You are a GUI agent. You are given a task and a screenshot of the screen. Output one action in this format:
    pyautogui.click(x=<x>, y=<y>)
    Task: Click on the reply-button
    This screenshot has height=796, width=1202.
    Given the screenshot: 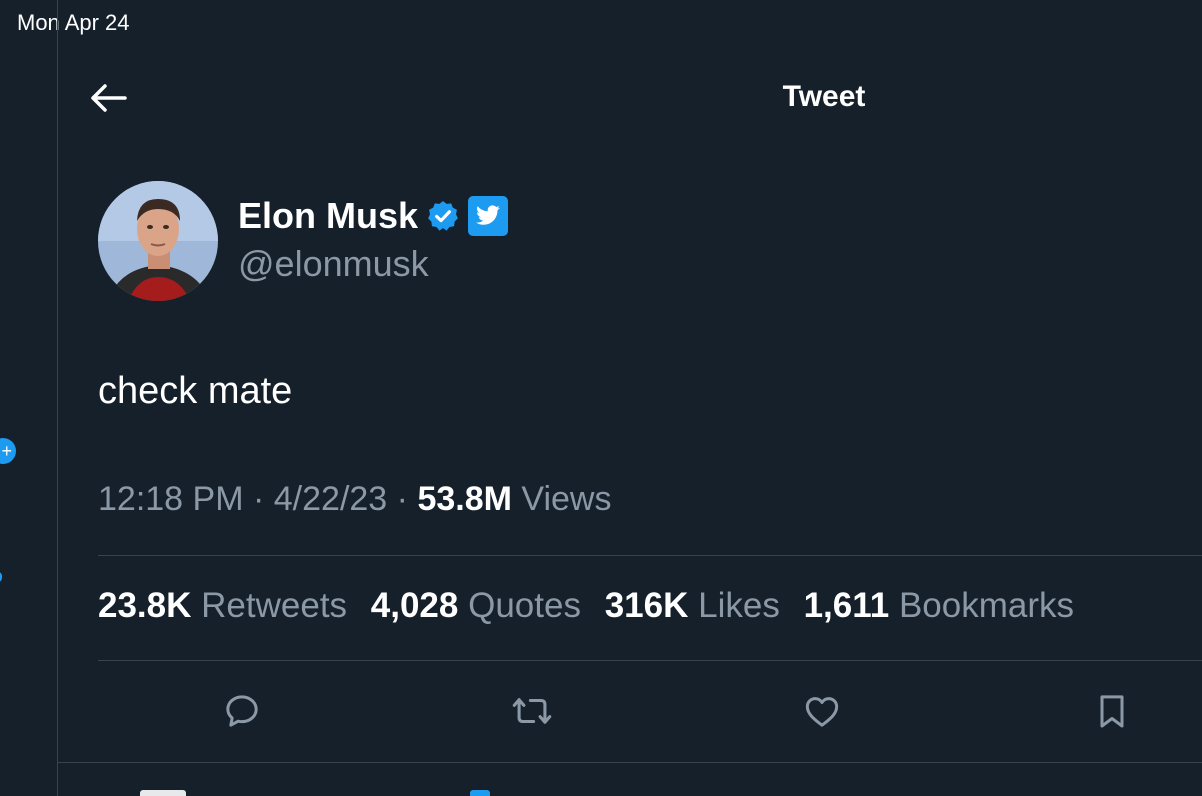 What is the action you would take?
    pyautogui.click(x=242, y=711)
    